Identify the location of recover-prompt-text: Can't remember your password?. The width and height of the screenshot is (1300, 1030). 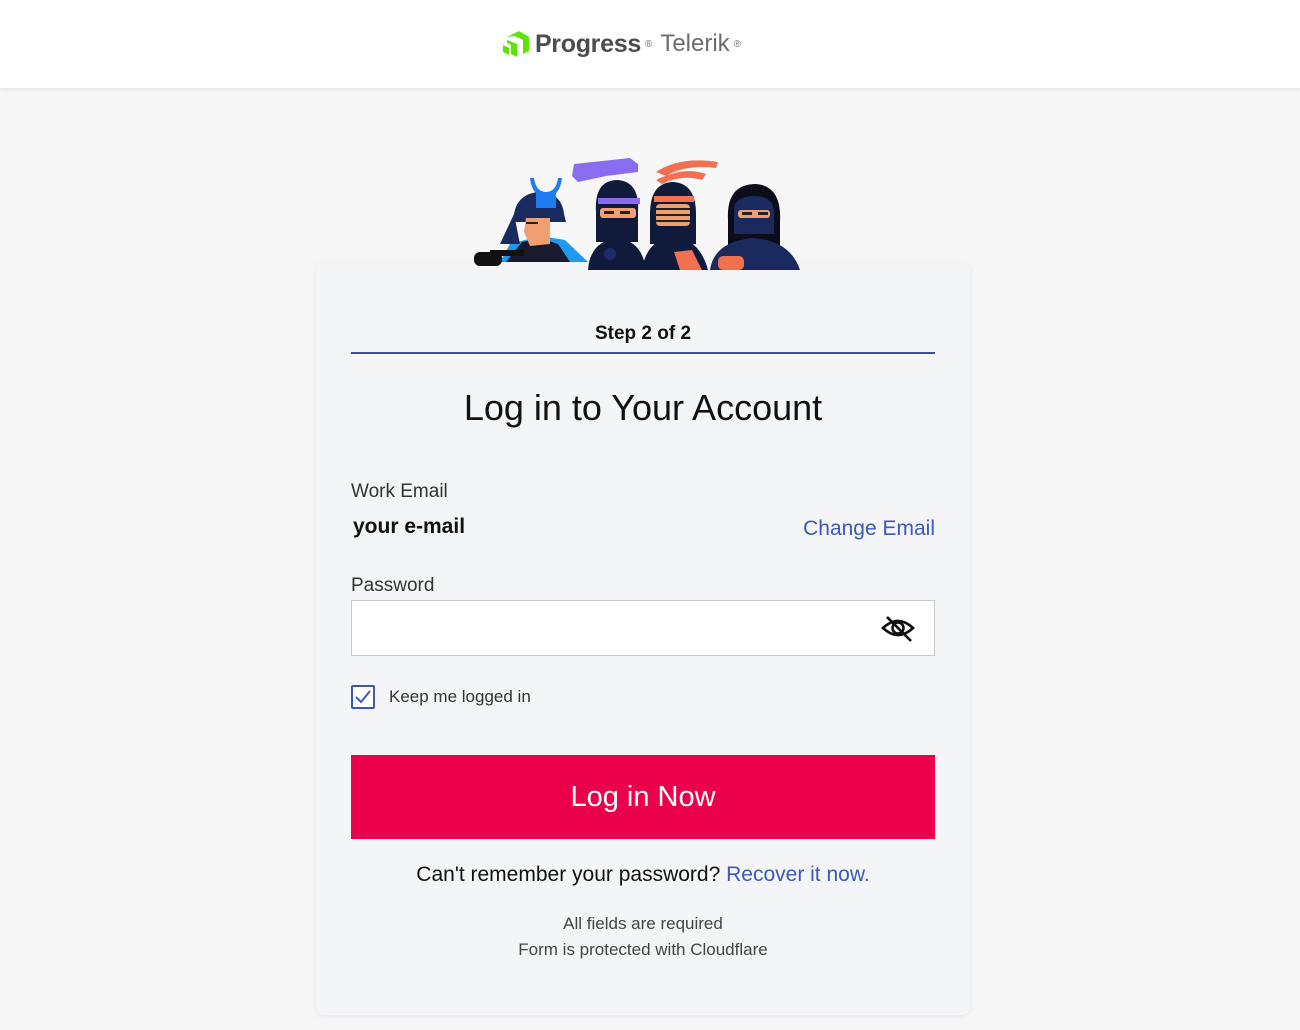
(568, 874).